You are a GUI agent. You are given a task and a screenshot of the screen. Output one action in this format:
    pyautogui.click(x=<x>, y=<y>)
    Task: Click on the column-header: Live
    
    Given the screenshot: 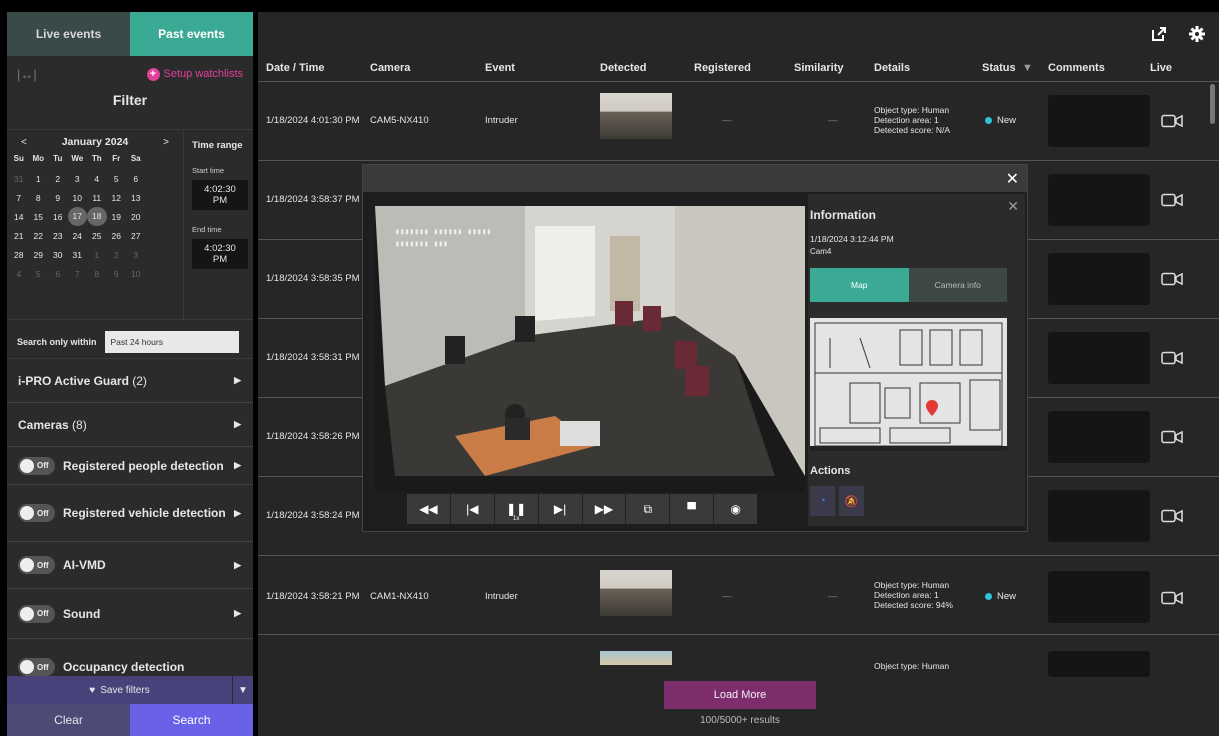 What is the action you would take?
    pyautogui.click(x=1161, y=68)
    